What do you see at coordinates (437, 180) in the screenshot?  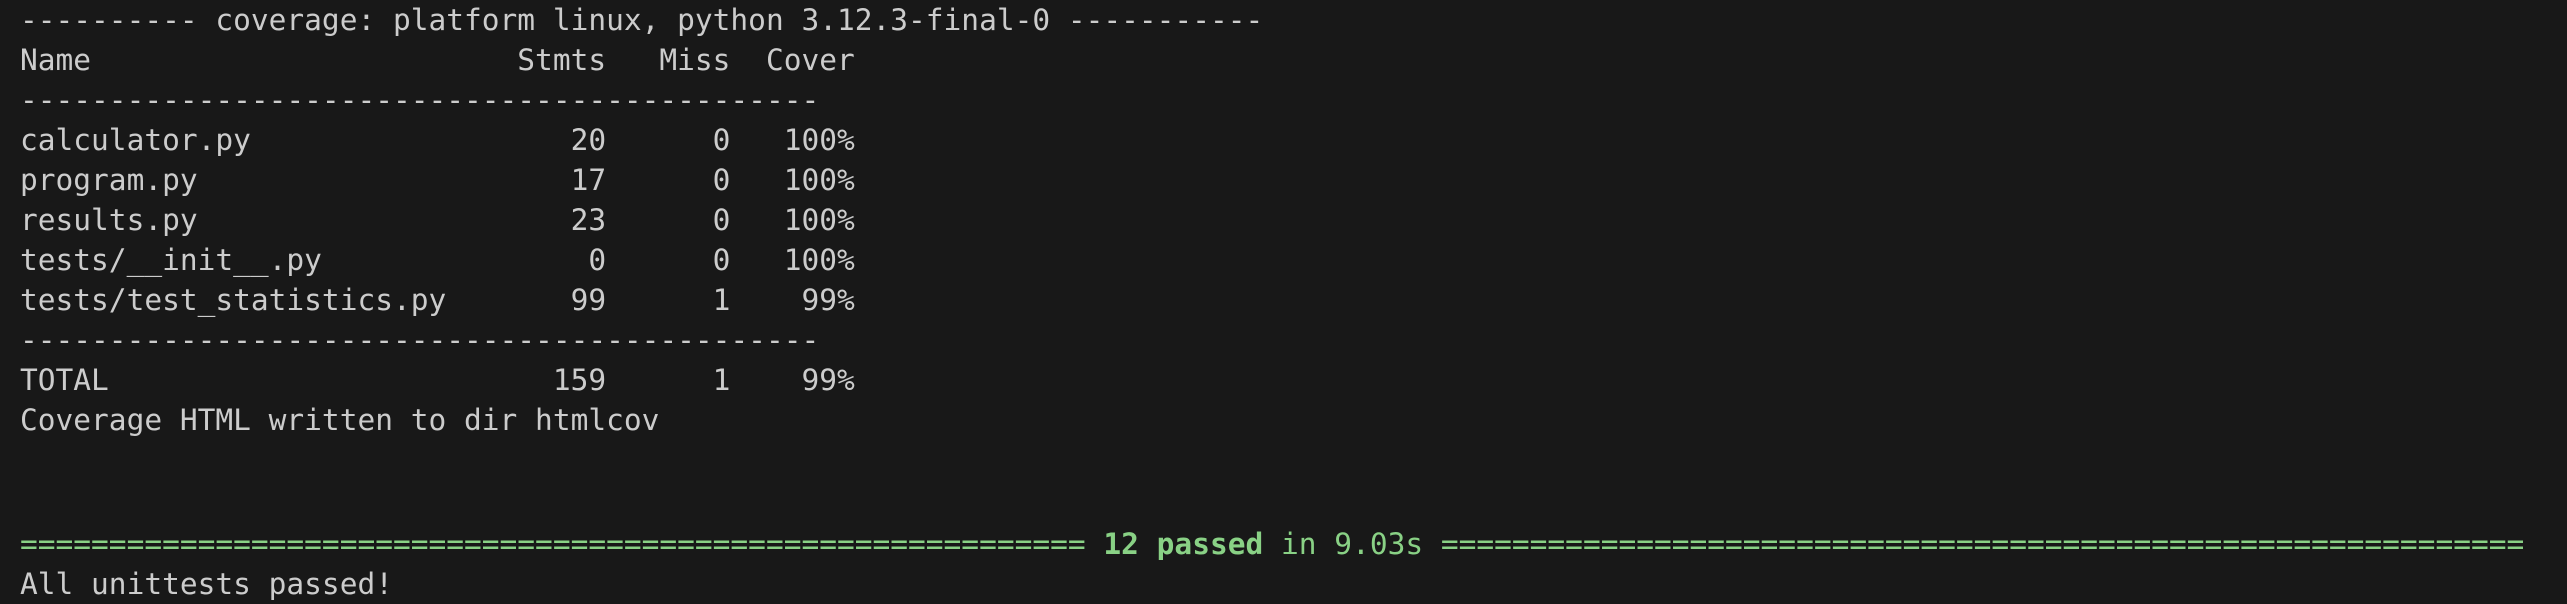 I see `table-row: program.py 17 0 100%` at bounding box center [437, 180].